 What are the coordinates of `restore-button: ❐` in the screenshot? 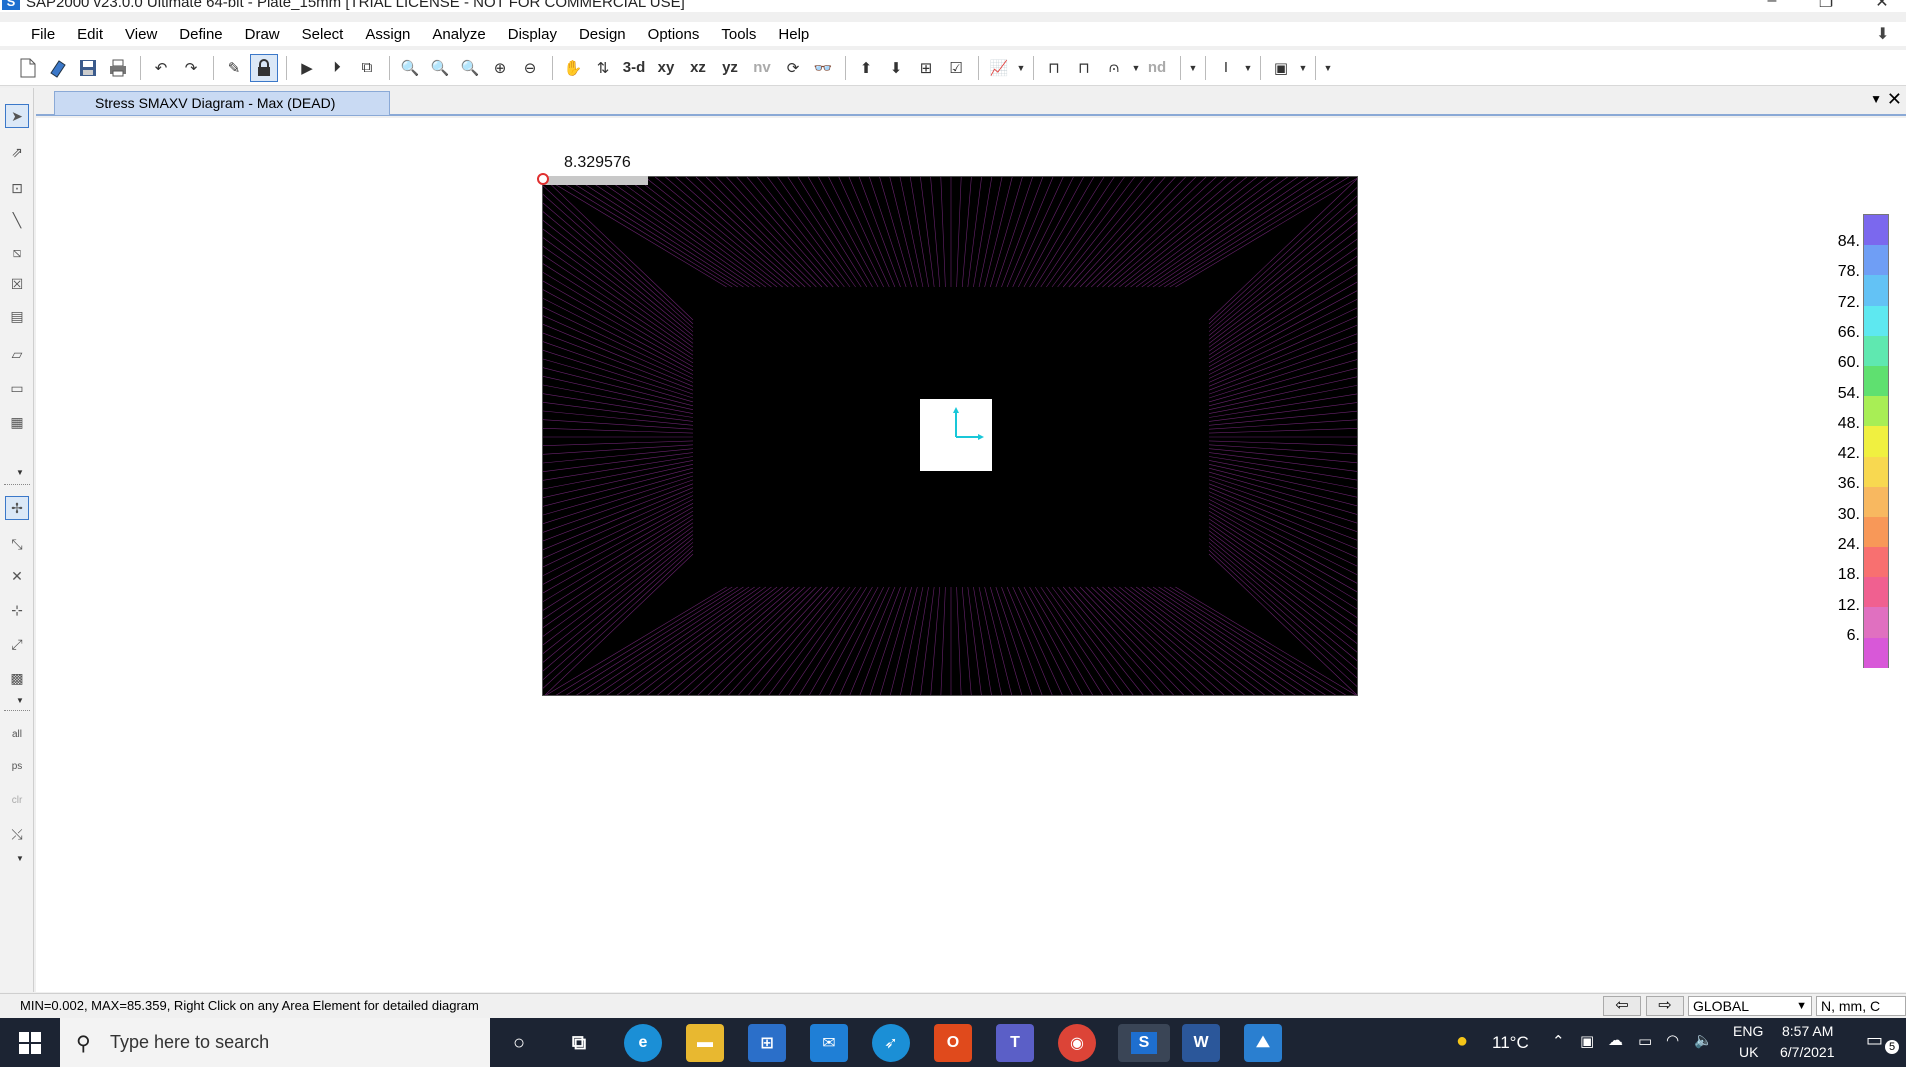 It's located at (1826, 6).